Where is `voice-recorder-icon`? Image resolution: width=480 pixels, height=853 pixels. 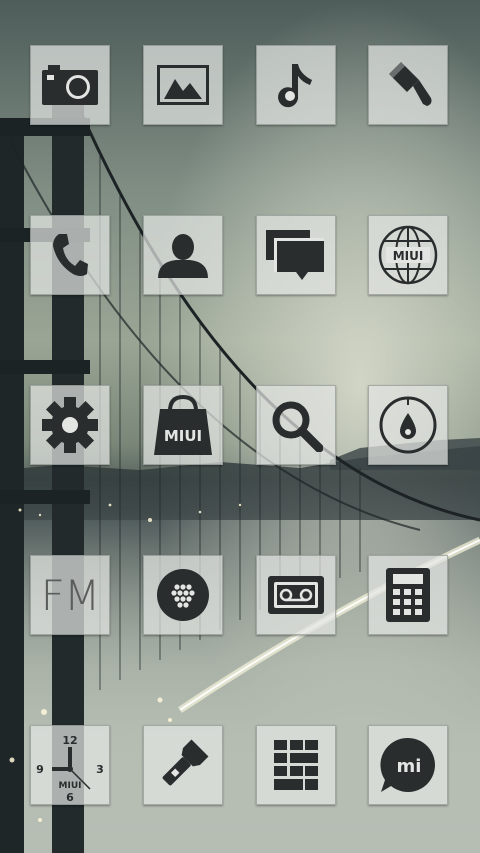 voice-recorder-icon is located at coordinates (296, 595).